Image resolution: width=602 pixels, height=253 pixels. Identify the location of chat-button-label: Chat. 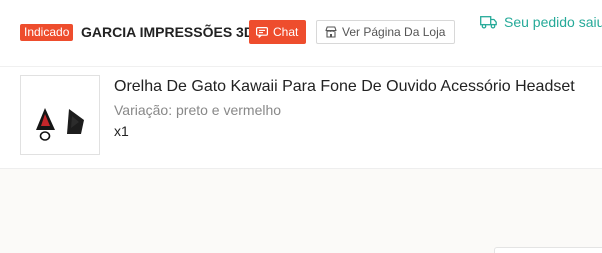
(286, 32).